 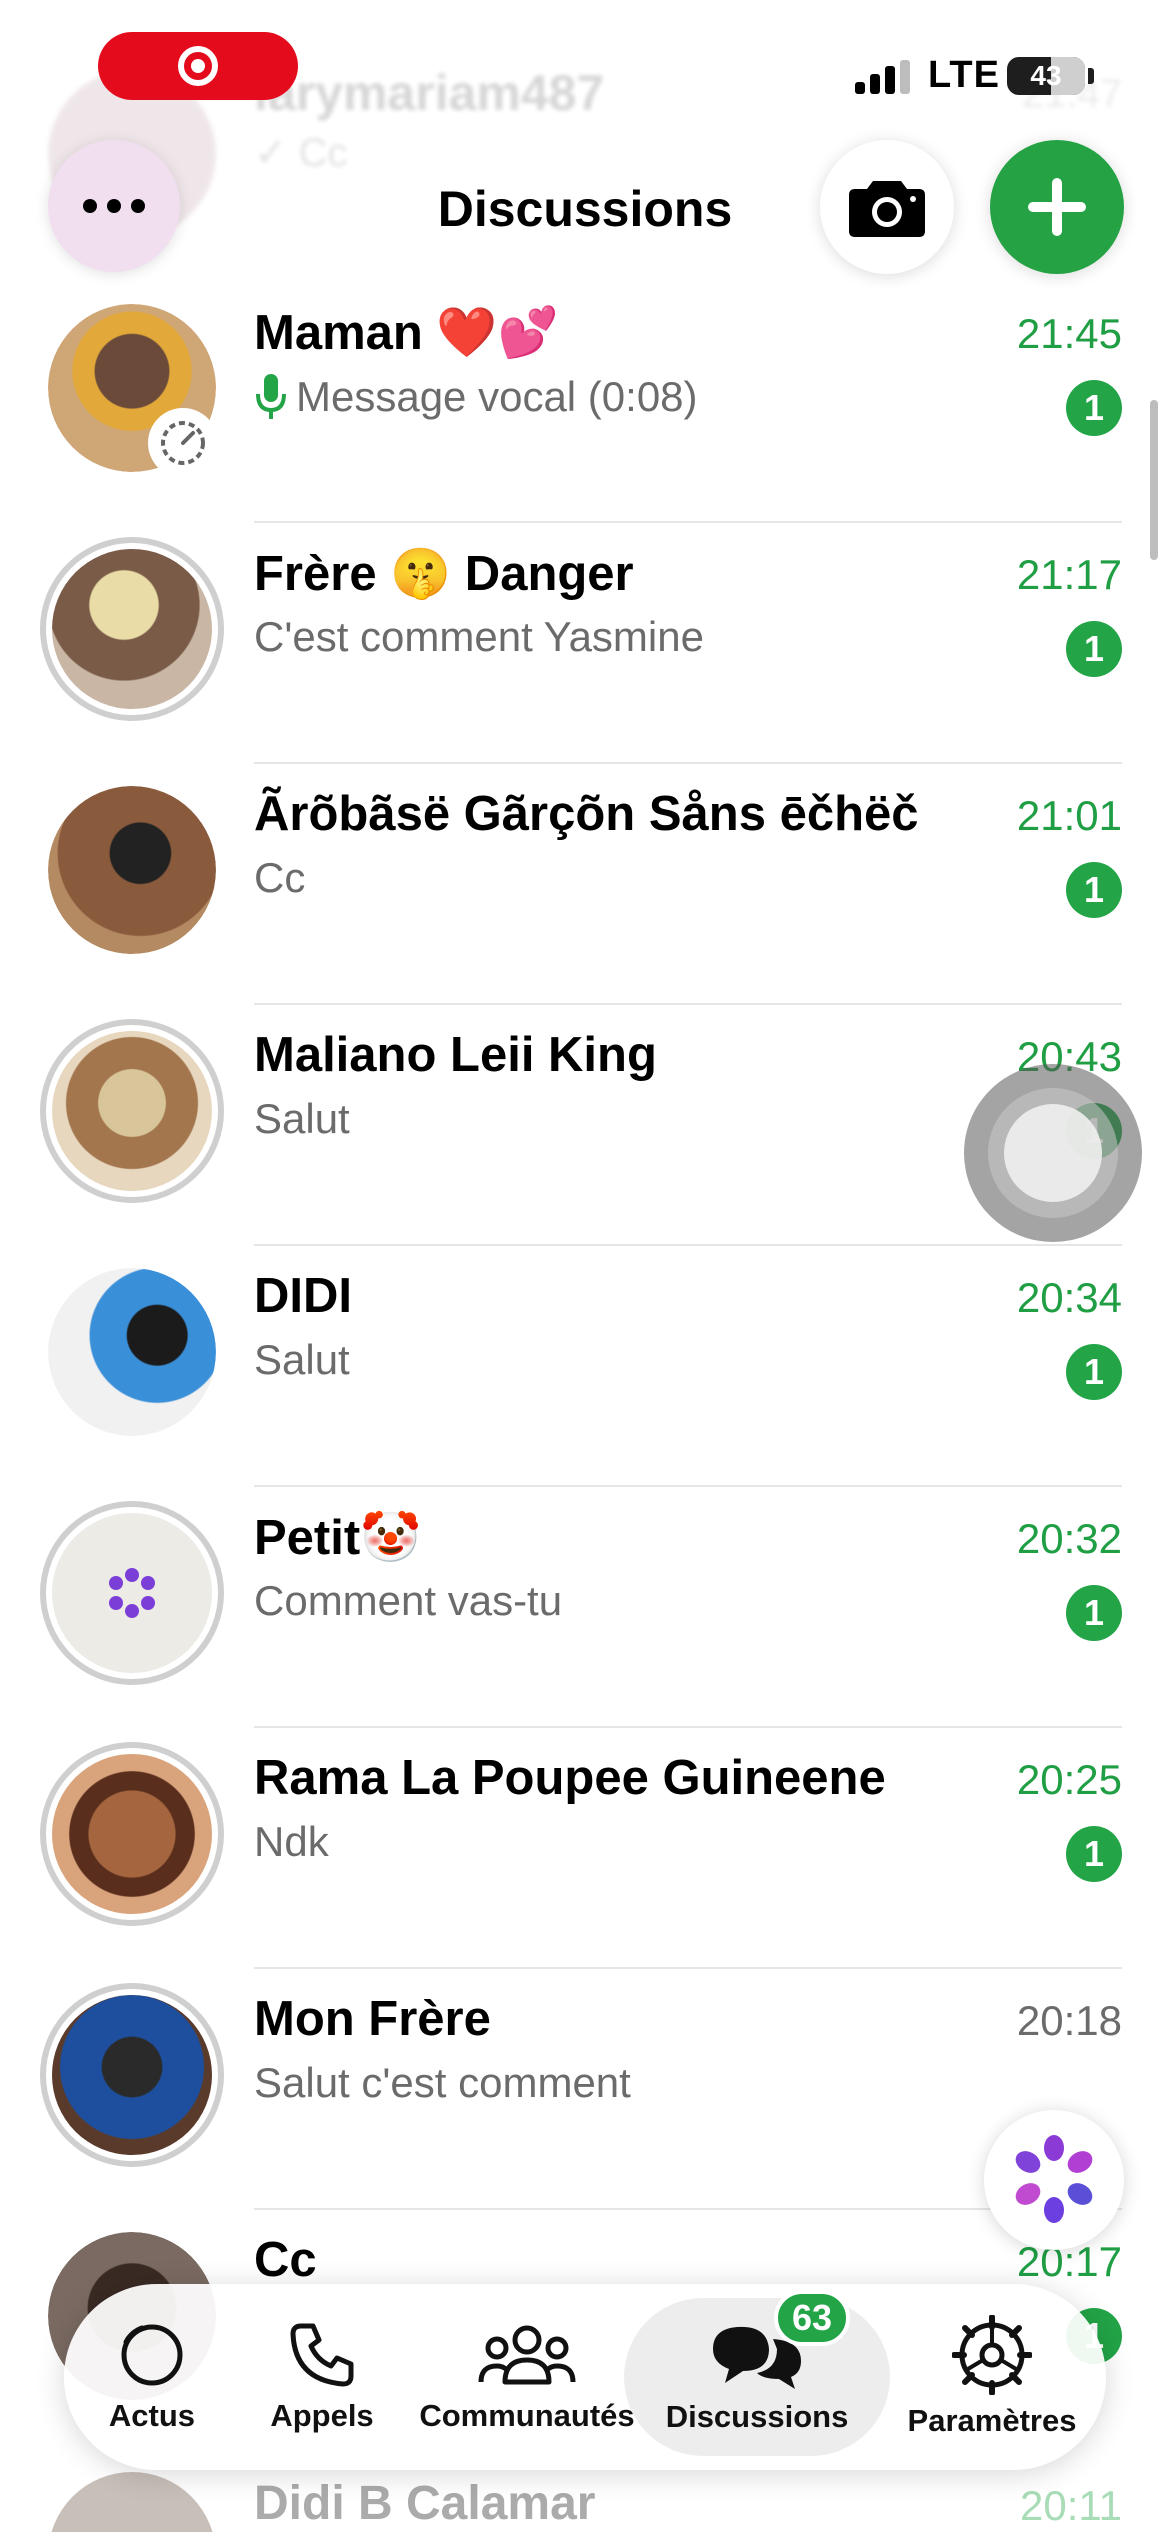 I want to click on tab-label: Actus, so click(x=152, y=2415).